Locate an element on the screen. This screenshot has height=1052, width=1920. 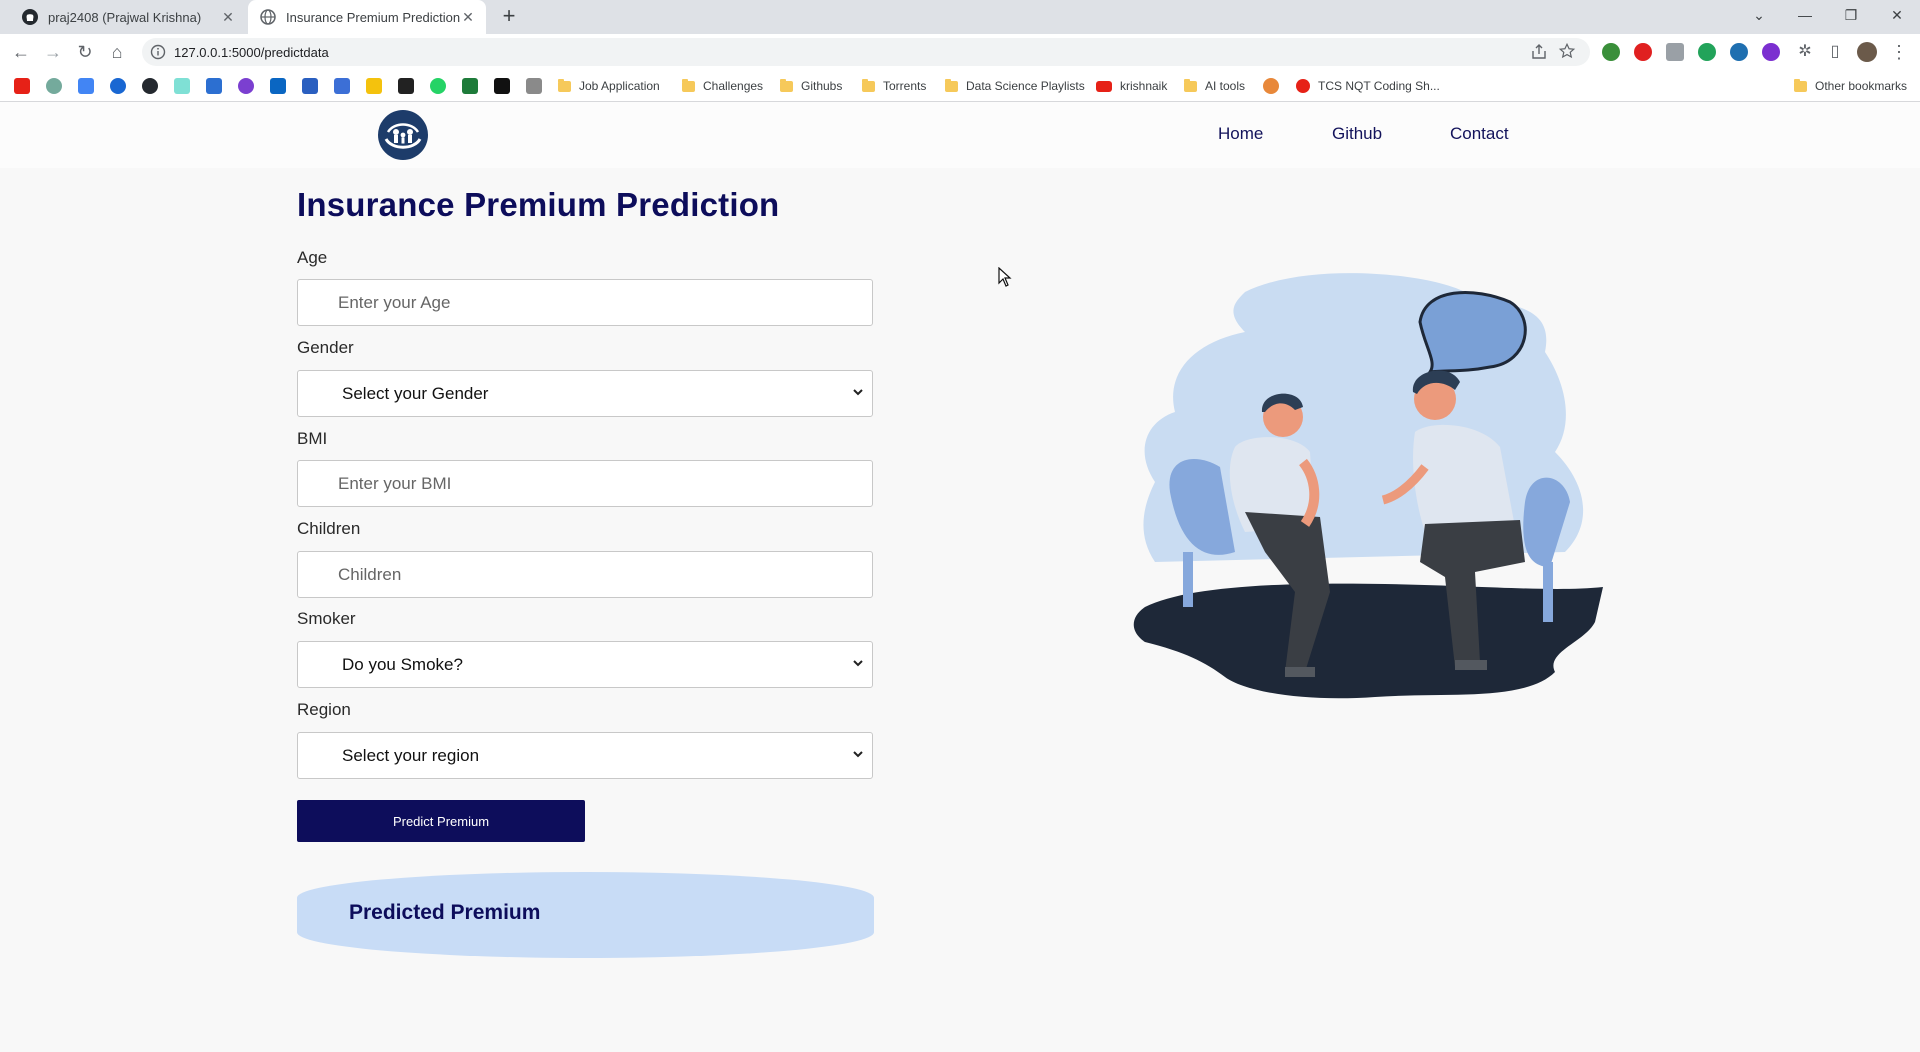
predicted-premium-box: Predicted Premium is located at coordinates (585, 915).